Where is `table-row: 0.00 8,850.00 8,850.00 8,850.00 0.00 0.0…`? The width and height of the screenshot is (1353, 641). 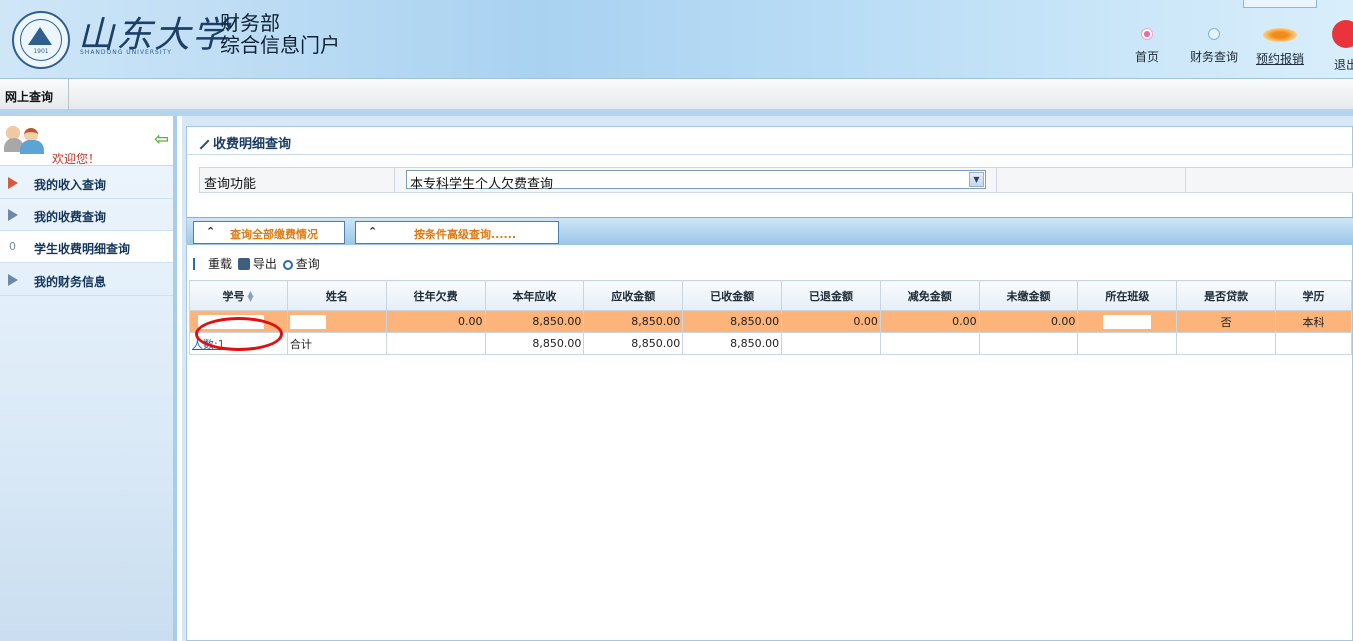 table-row: 0.00 8,850.00 8,850.00 8,850.00 0.00 0.0… is located at coordinates (770, 321).